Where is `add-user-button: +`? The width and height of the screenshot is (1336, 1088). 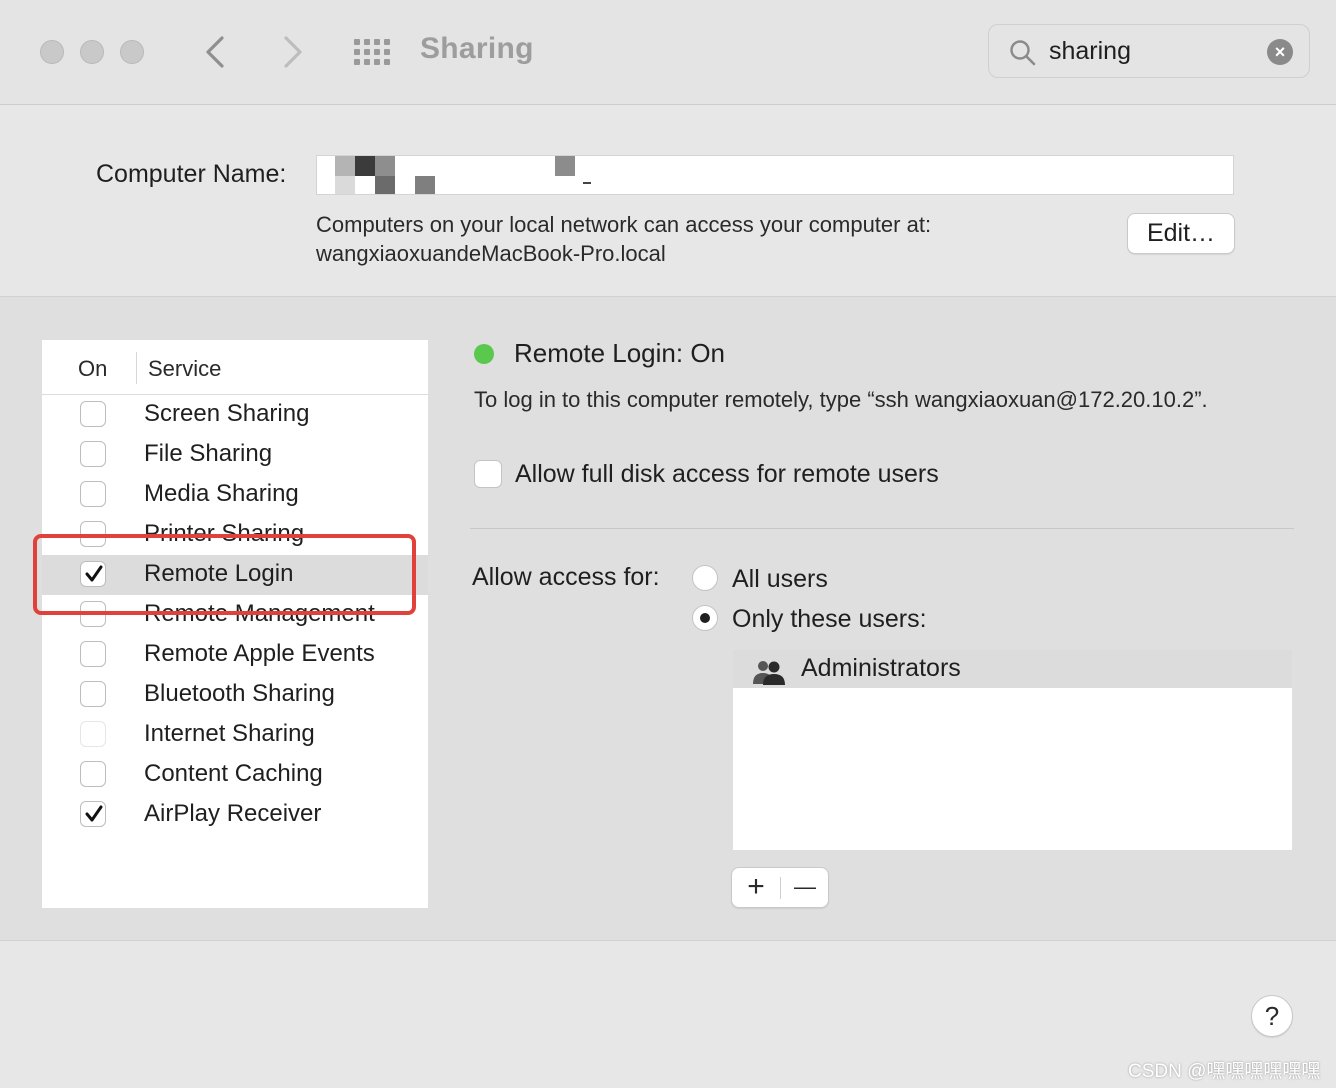
add-user-button: + is located at coordinates (756, 887).